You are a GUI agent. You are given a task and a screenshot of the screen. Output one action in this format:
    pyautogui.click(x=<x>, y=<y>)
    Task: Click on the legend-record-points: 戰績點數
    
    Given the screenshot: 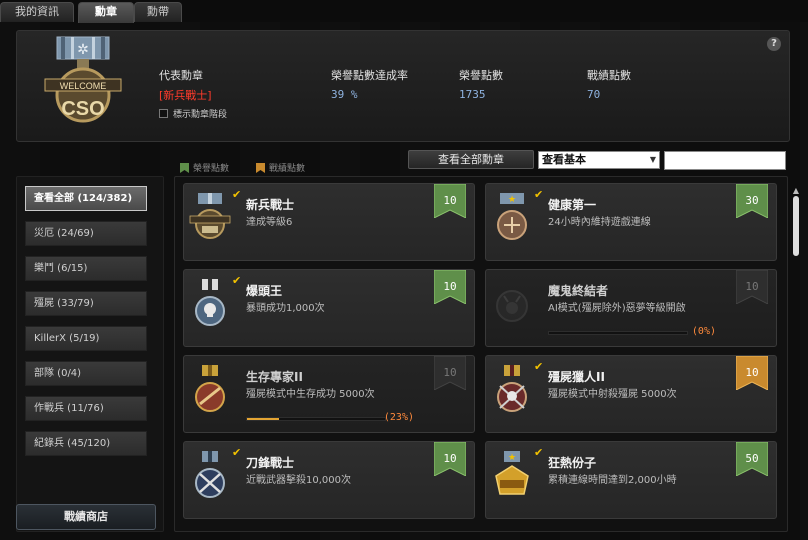 What is the action you would take?
    pyautogui.click(x=280, y=167)
    